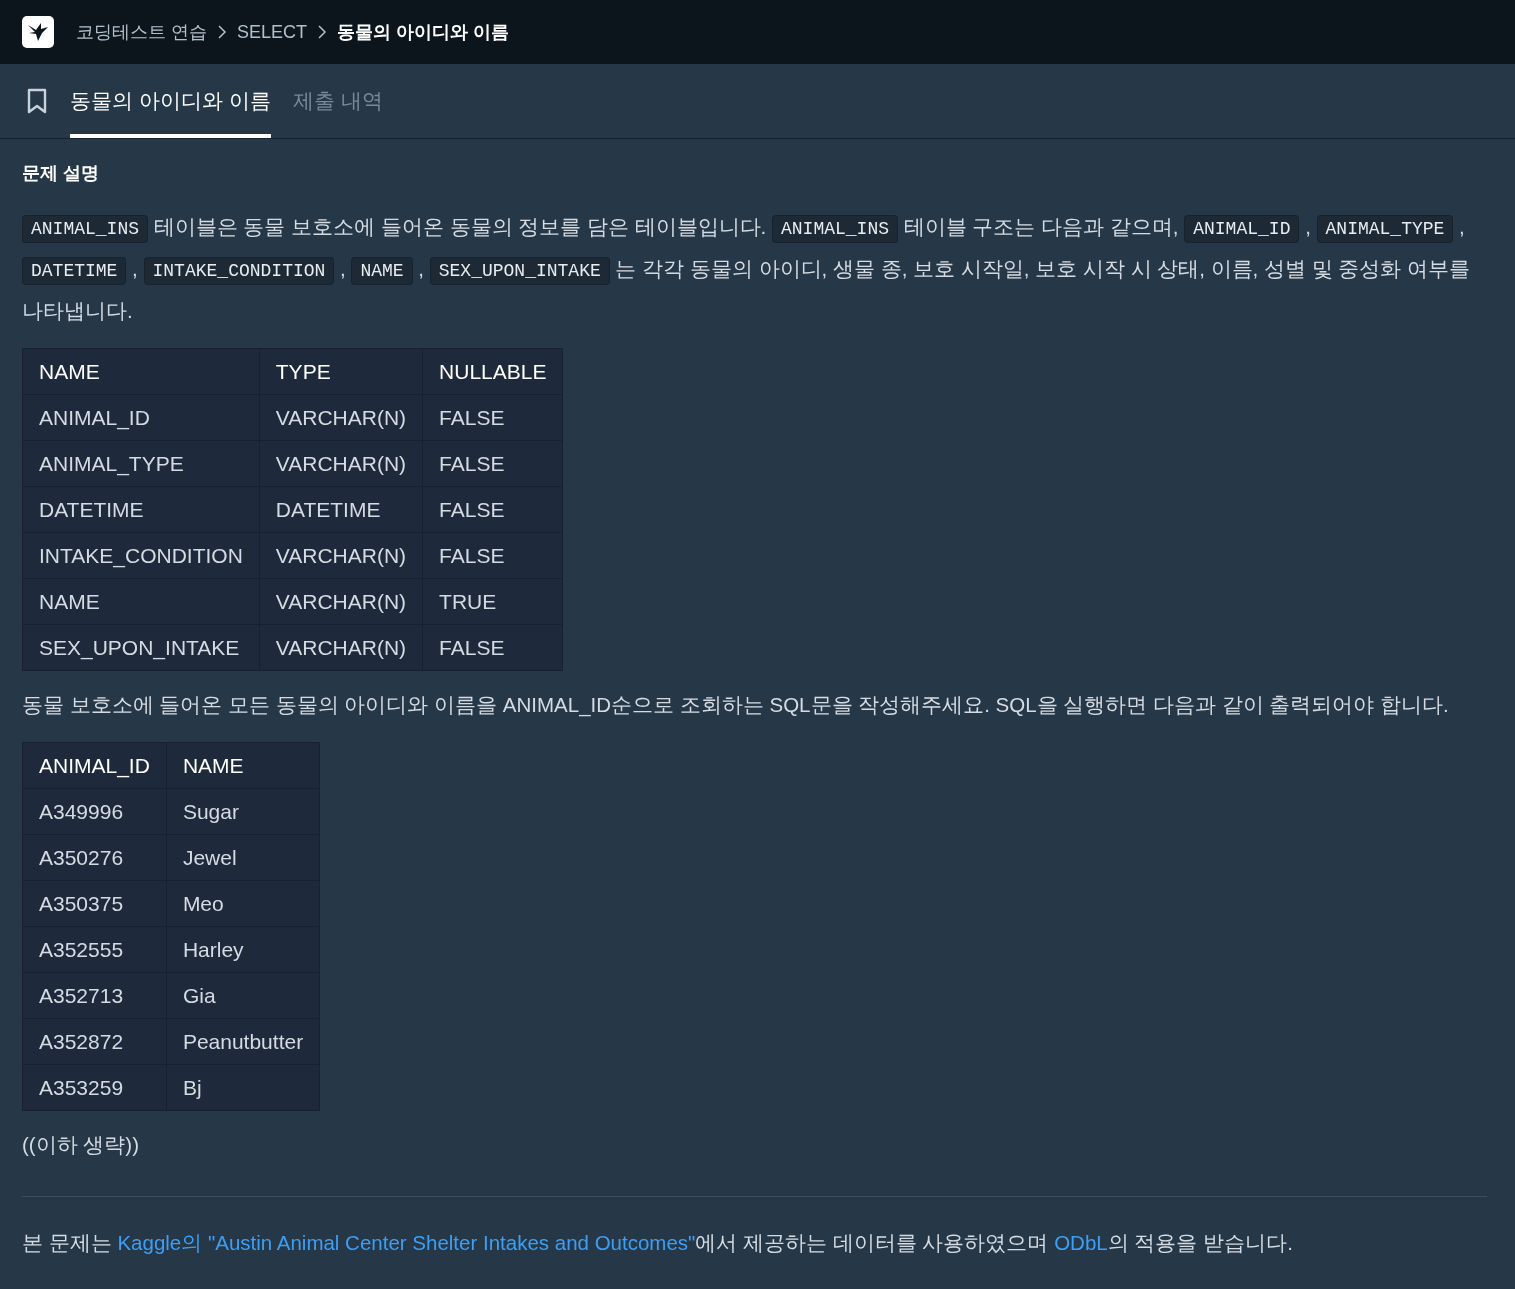 Image resolution: width=1515 pixels, height=1289 pixels. Describe the element at coordinates (141, 32) in the screenshot. I see `breadcrumb-link: 코딩테스트 연습` at that location.